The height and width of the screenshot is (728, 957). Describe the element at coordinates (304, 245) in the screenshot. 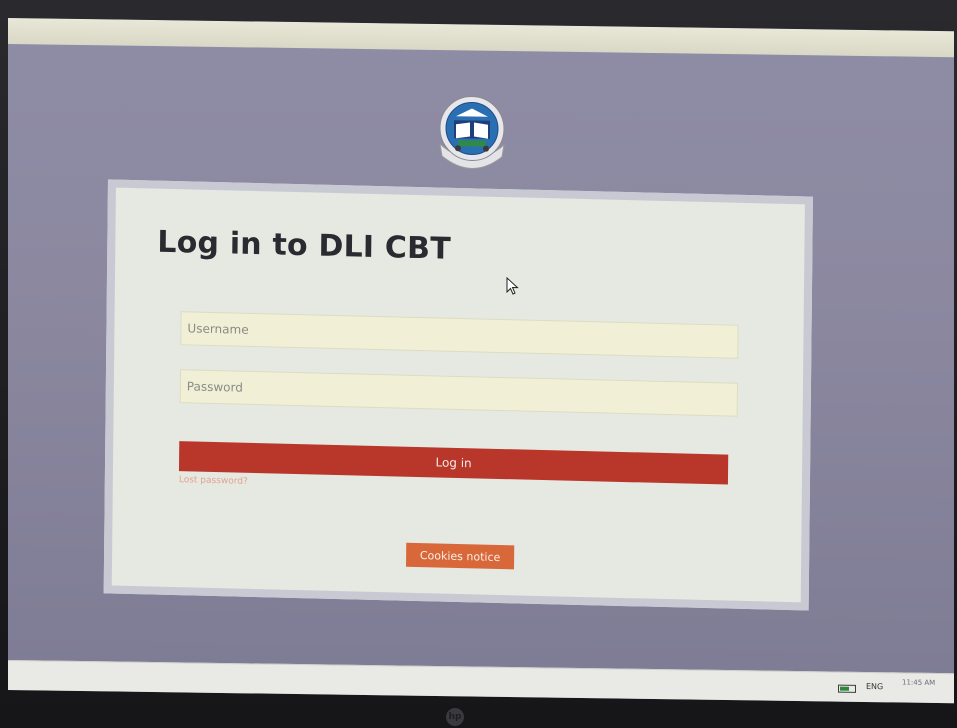

I see `page-title: Log in to DLI CBT` at that location.